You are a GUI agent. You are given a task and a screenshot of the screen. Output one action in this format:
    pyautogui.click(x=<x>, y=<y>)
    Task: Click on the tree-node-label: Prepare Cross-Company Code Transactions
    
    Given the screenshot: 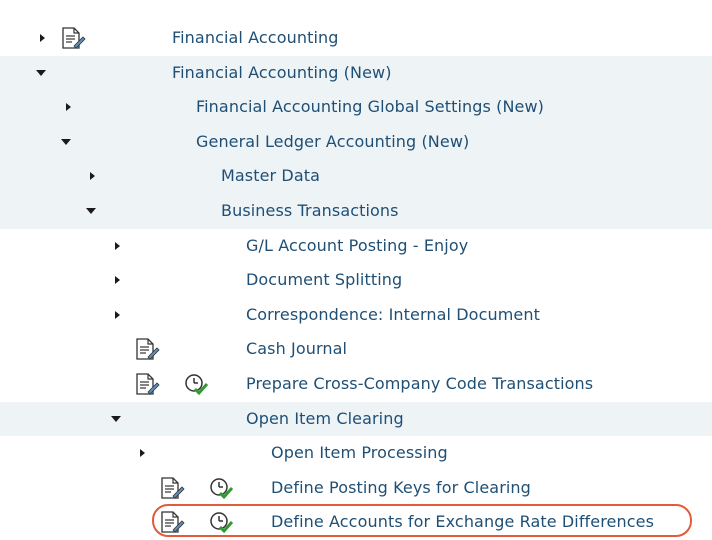 What is the action you would take?
    pyautogui.click(x=419, y=384)
    